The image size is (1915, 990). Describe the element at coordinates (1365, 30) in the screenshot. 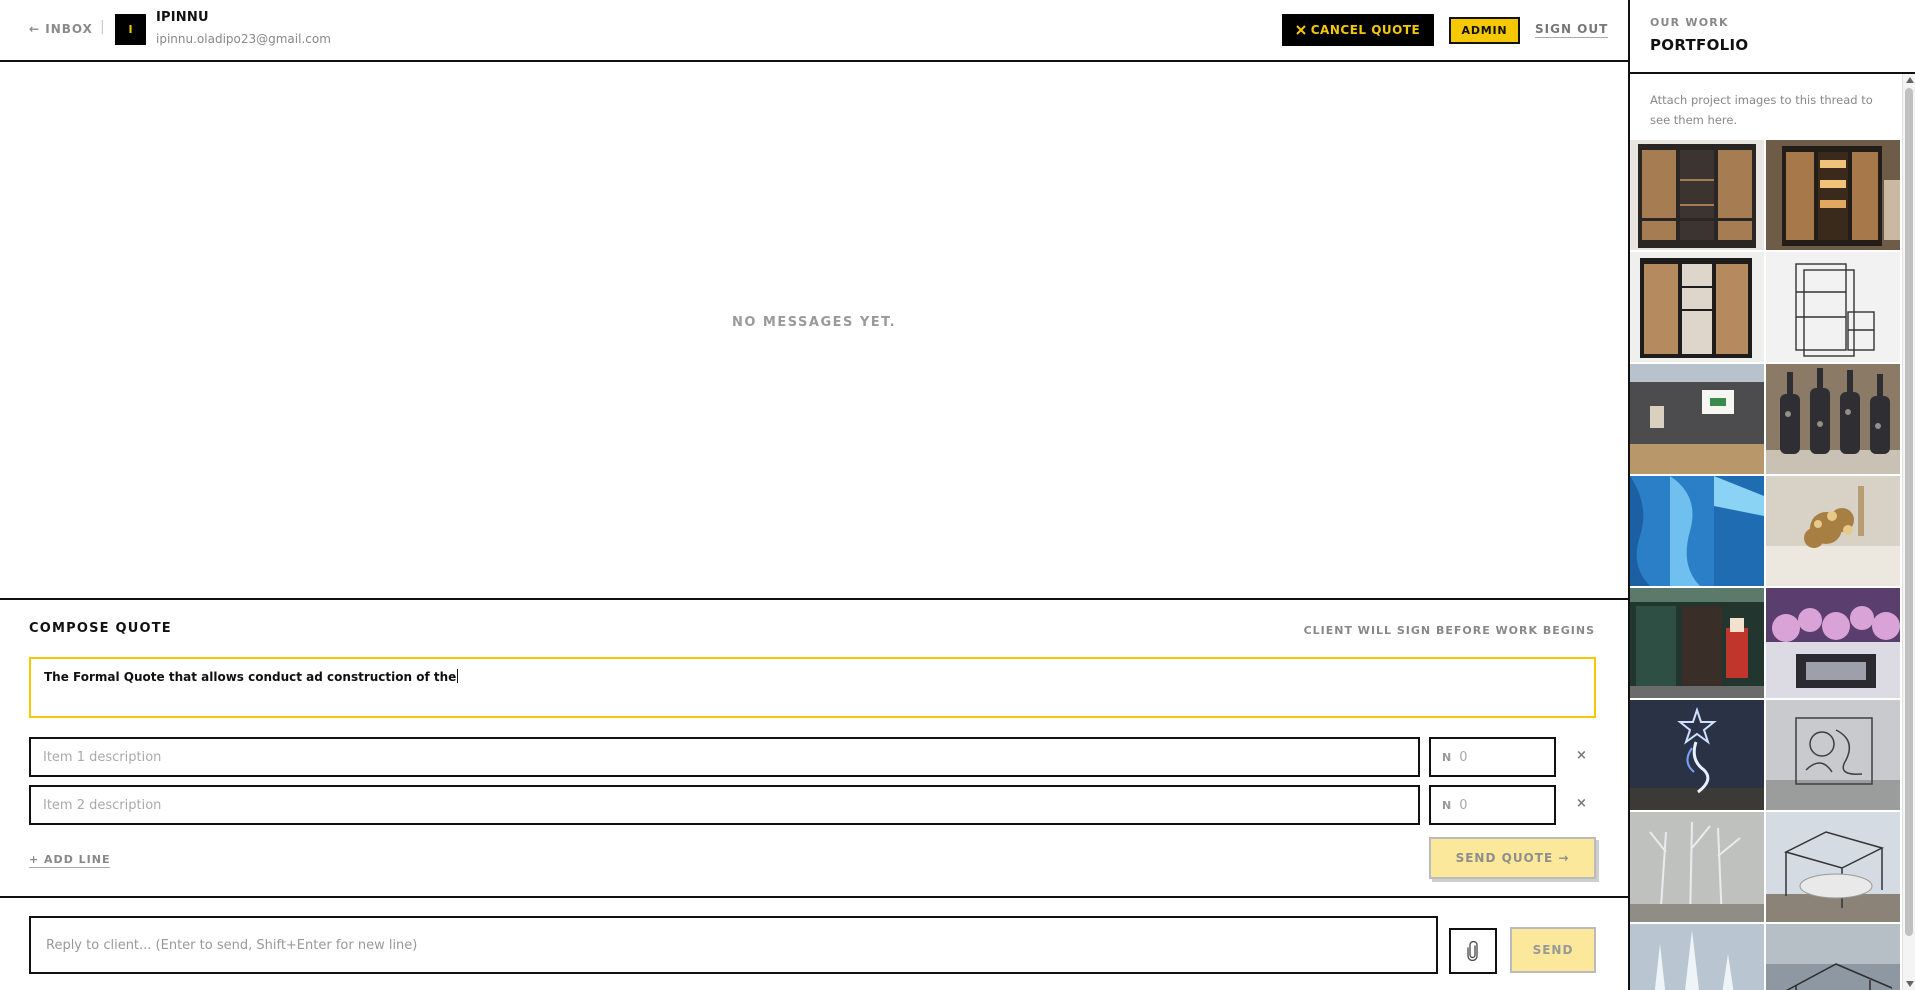

I see `cancel-quote-label: CANCEL QUOTE` at that location.